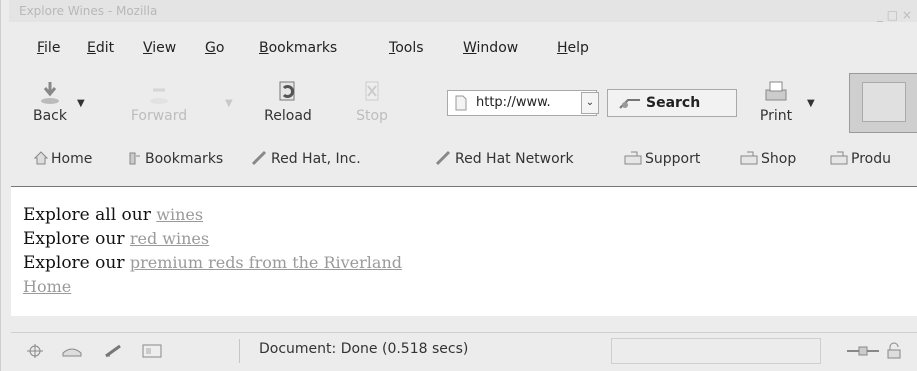 The height and width of the screenshot is (371, 917). I want to click on page-icon, so click(461, 103).